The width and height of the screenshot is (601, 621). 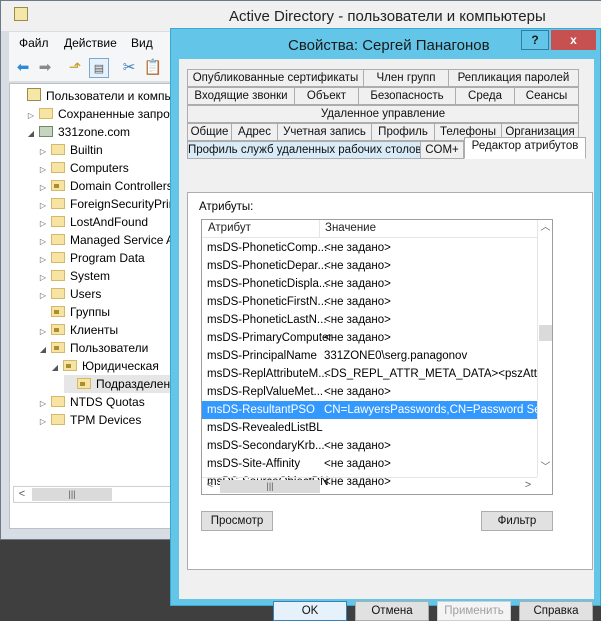 What do you see at coordinates (93, 348) in the screenshot?
I see `tree-item: ◢ Пользователи` at bounding box center [93, 348].